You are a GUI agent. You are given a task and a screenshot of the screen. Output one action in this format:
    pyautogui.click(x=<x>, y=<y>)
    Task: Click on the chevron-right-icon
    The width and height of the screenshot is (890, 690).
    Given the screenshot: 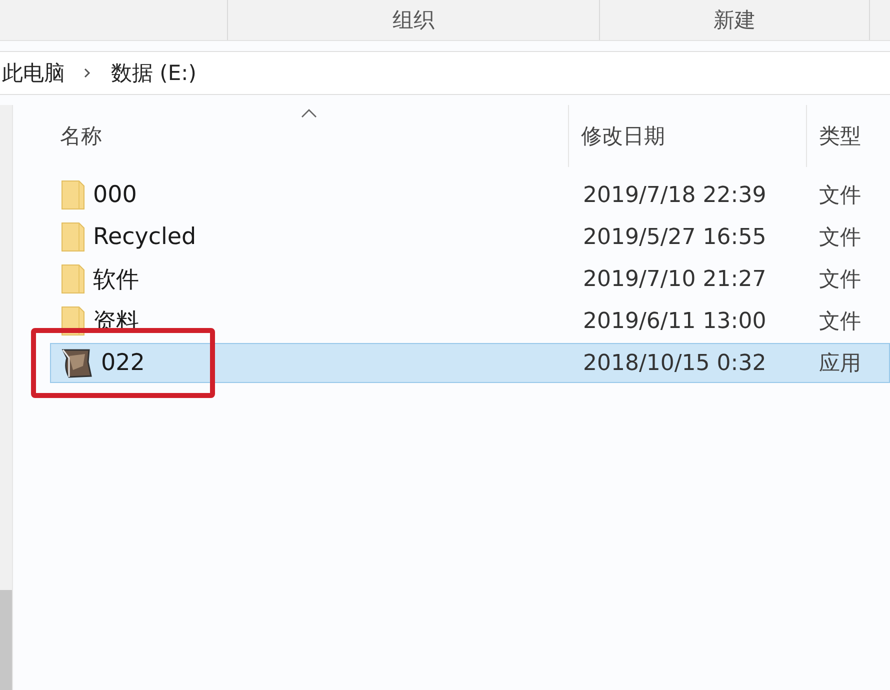 What is the action you would take?
    pyautogui.click(x=87, y=73)
    